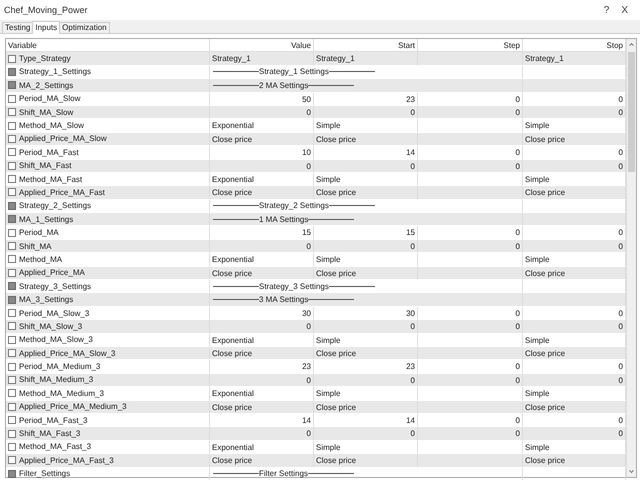  Describe the element at coordinates (294, 206) in the screenshot. I see `section-label: Strategy_2 Settings` at that location.